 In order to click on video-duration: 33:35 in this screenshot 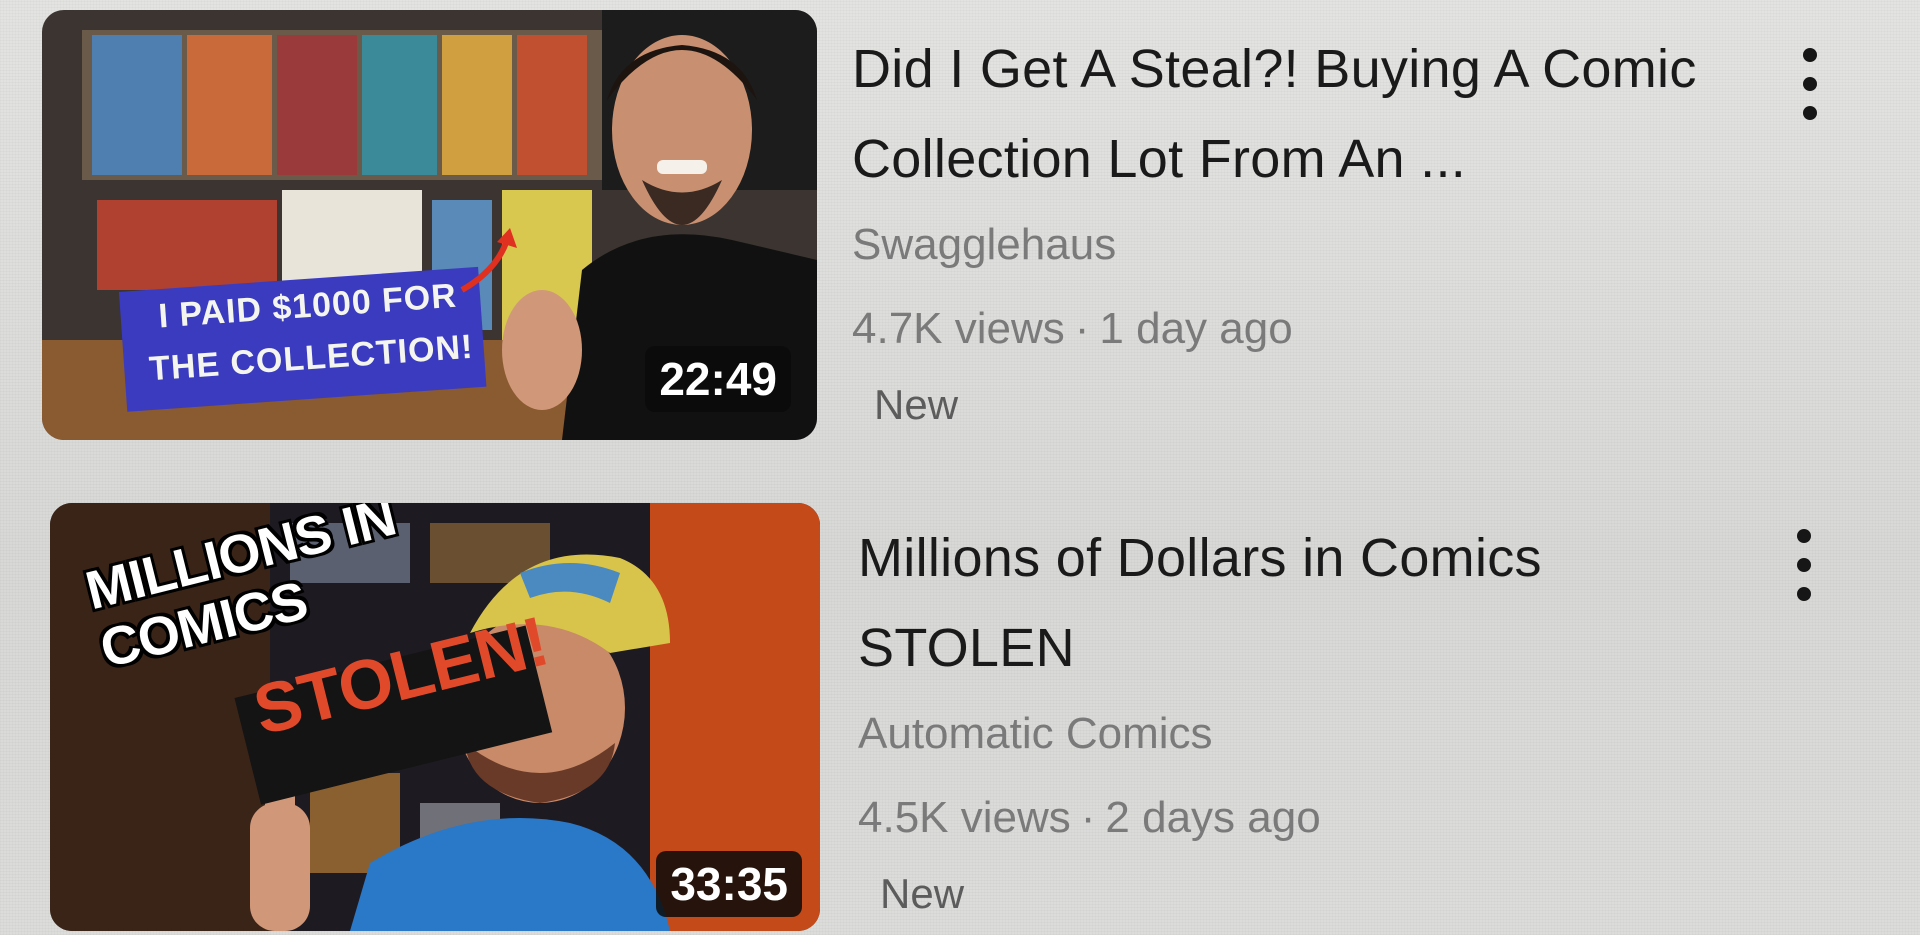, I will do `click(729, 884)`.